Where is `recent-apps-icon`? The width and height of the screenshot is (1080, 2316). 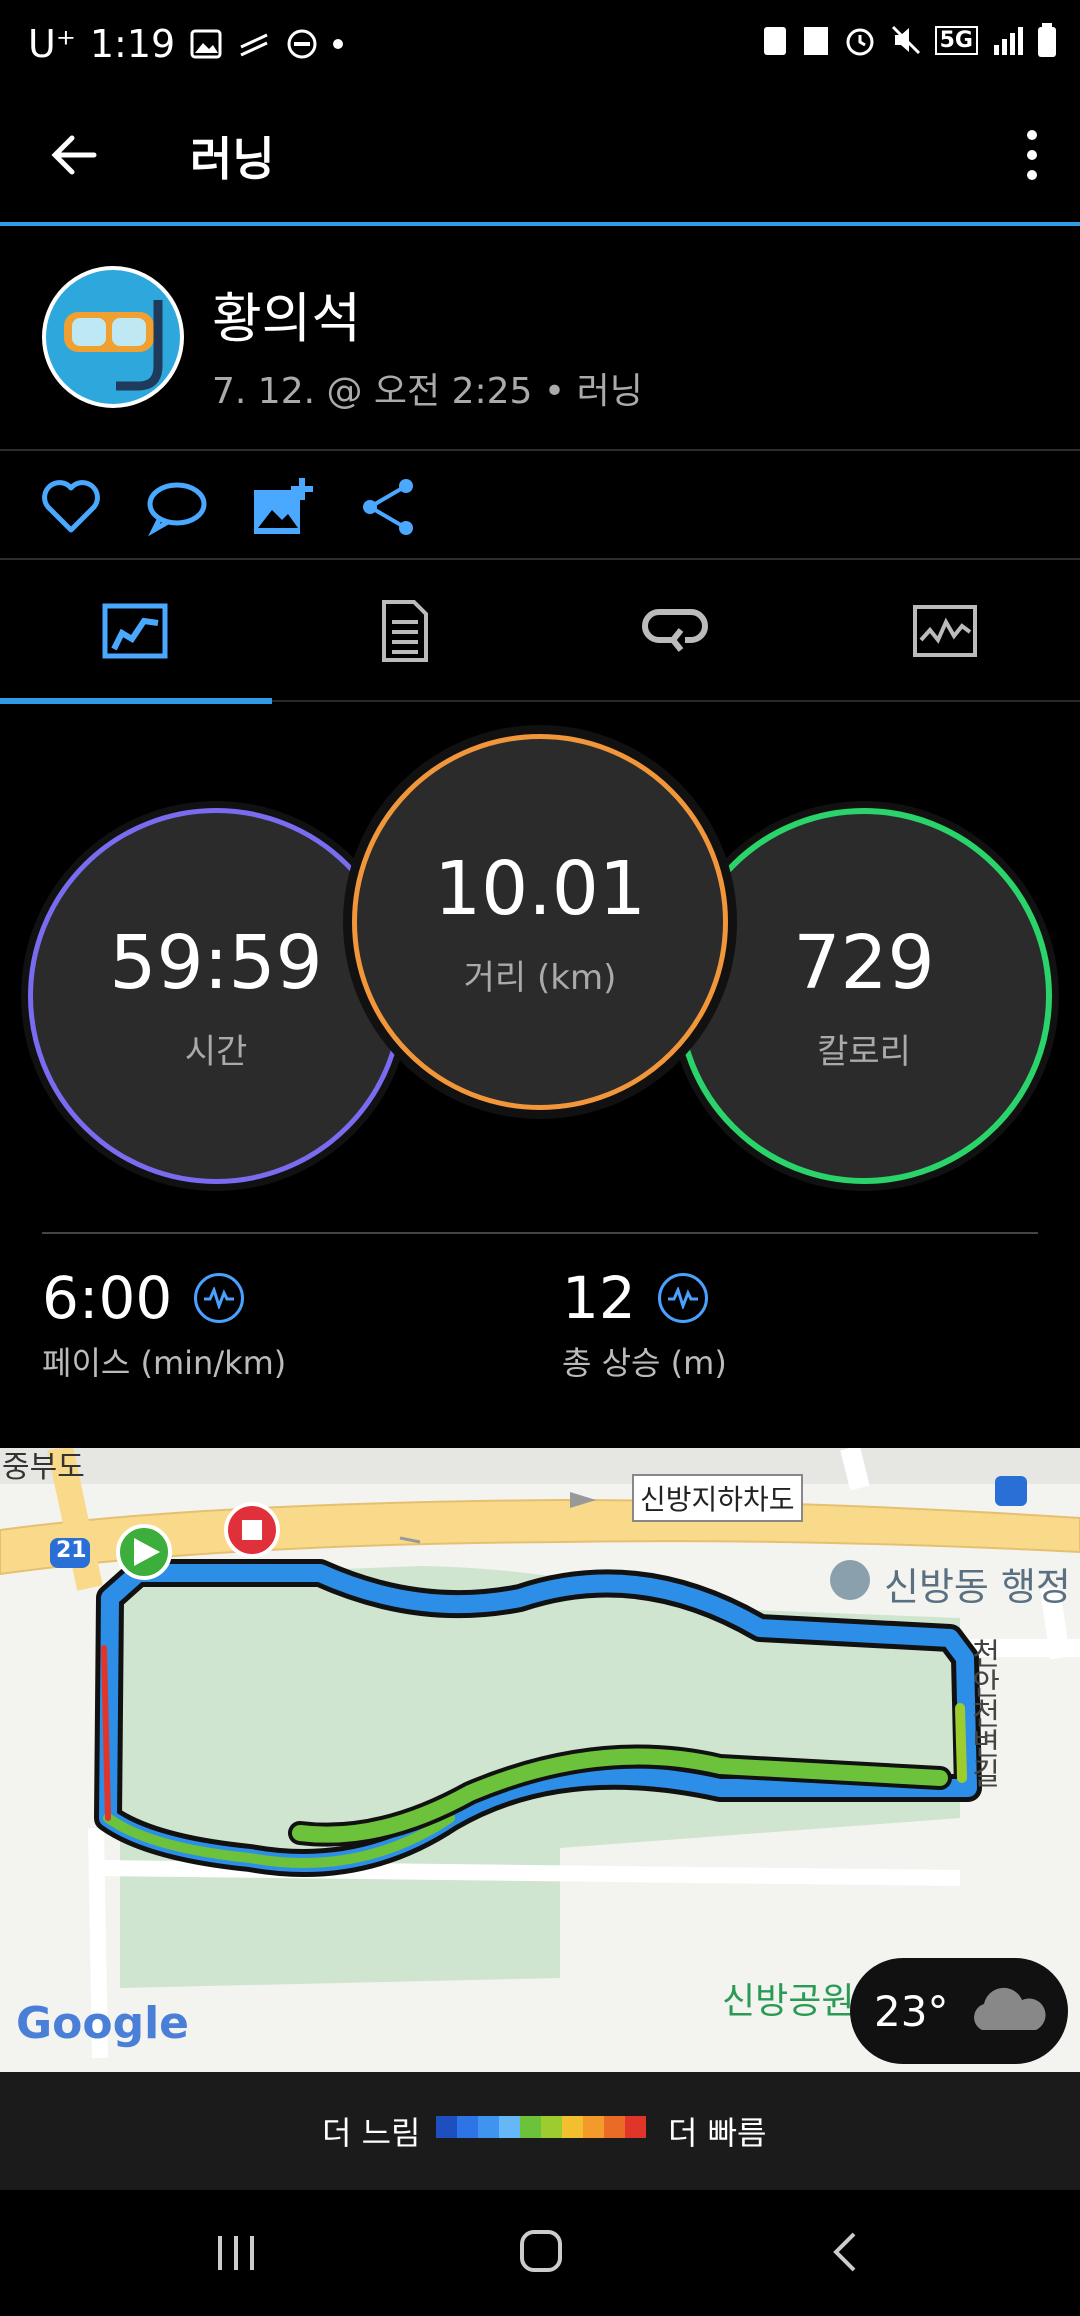 recent-apps-icon is located at coordinates (236, 2253).